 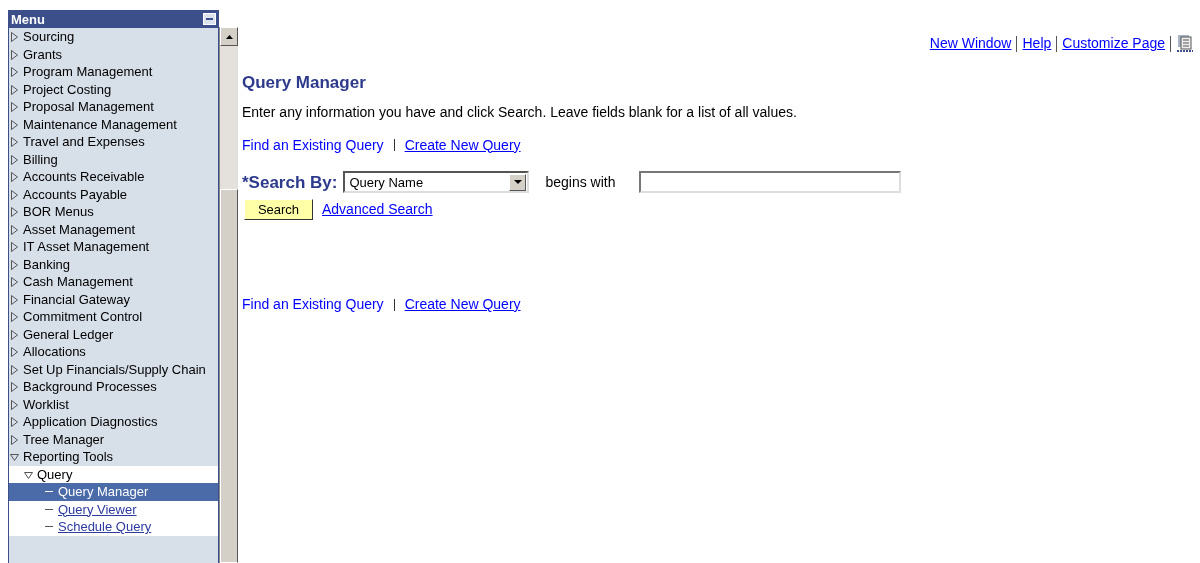 I want to click on menu-title: Menu, so click(x=28, y=19).